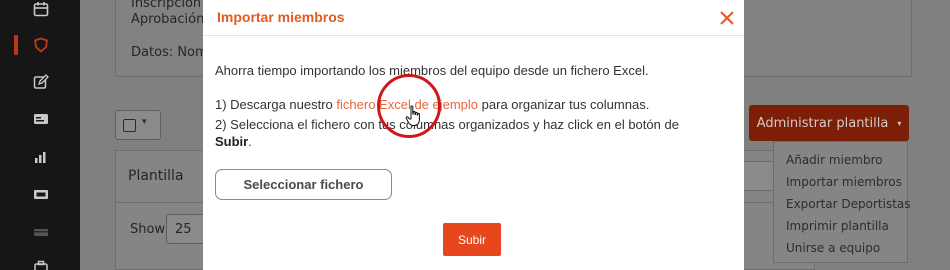 Image resolution: width=950 pixels, height=270 pixels. Describe the element at coordinates (727, 18) in the screenshot. I see `close-icon` at that location.